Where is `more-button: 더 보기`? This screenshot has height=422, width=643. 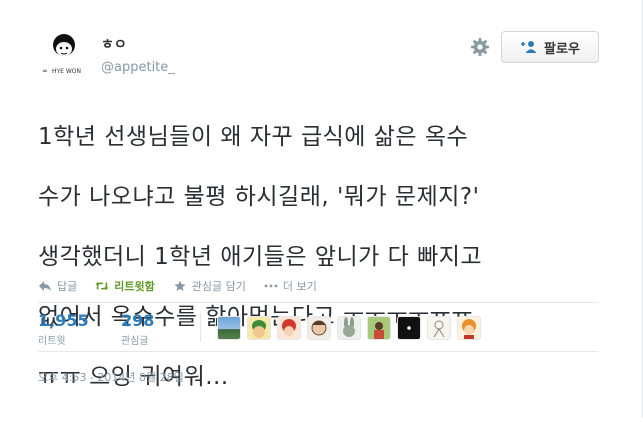
more-button: 더 보기 is located at coordinates (290, 286).